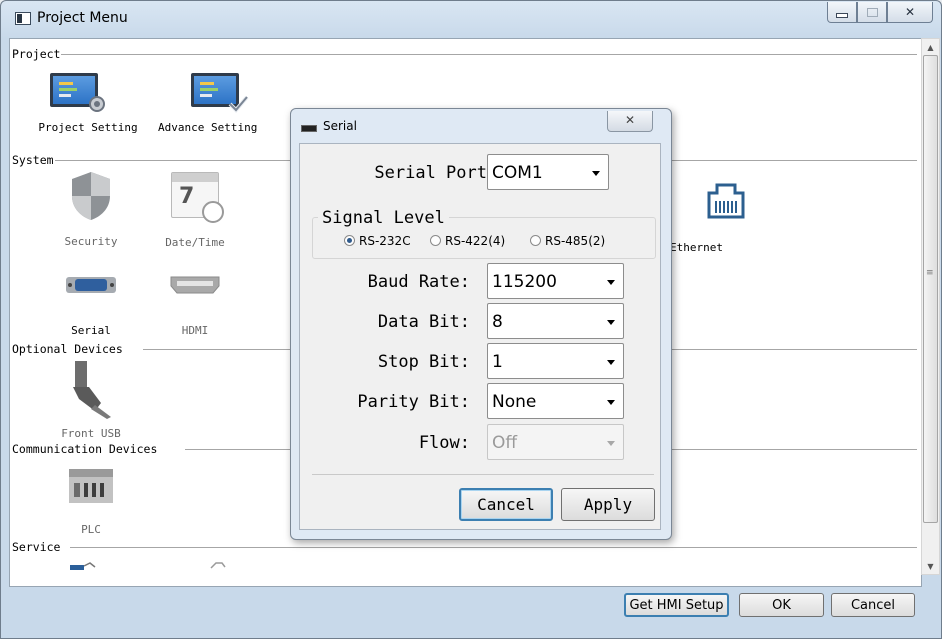 This screenshot has height=639, width=942. Describe the element at coordinates (423, 362) in the screenshot. I see `stop-bit-label: Stop Bit:` at that location.